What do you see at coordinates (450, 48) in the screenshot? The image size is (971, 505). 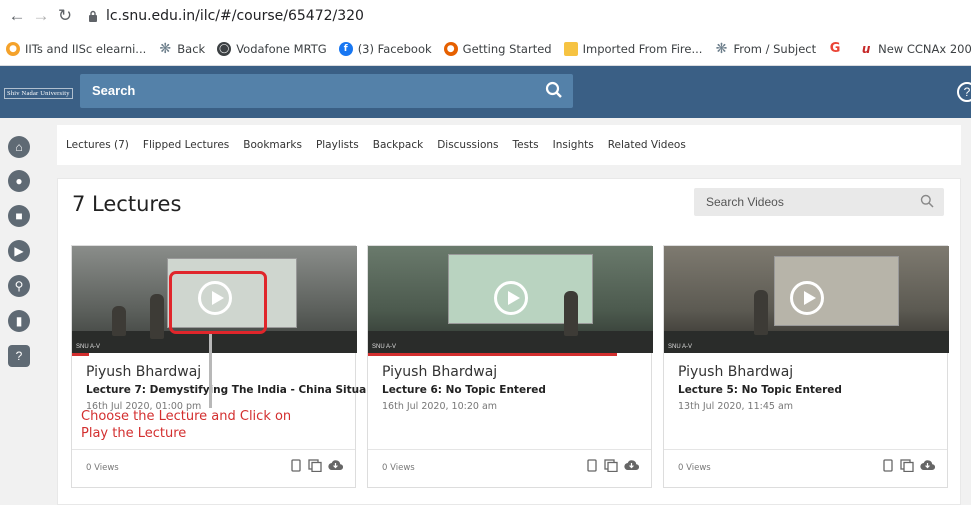 I see `firefox-icon: ●` at bounding box center [450, 48].